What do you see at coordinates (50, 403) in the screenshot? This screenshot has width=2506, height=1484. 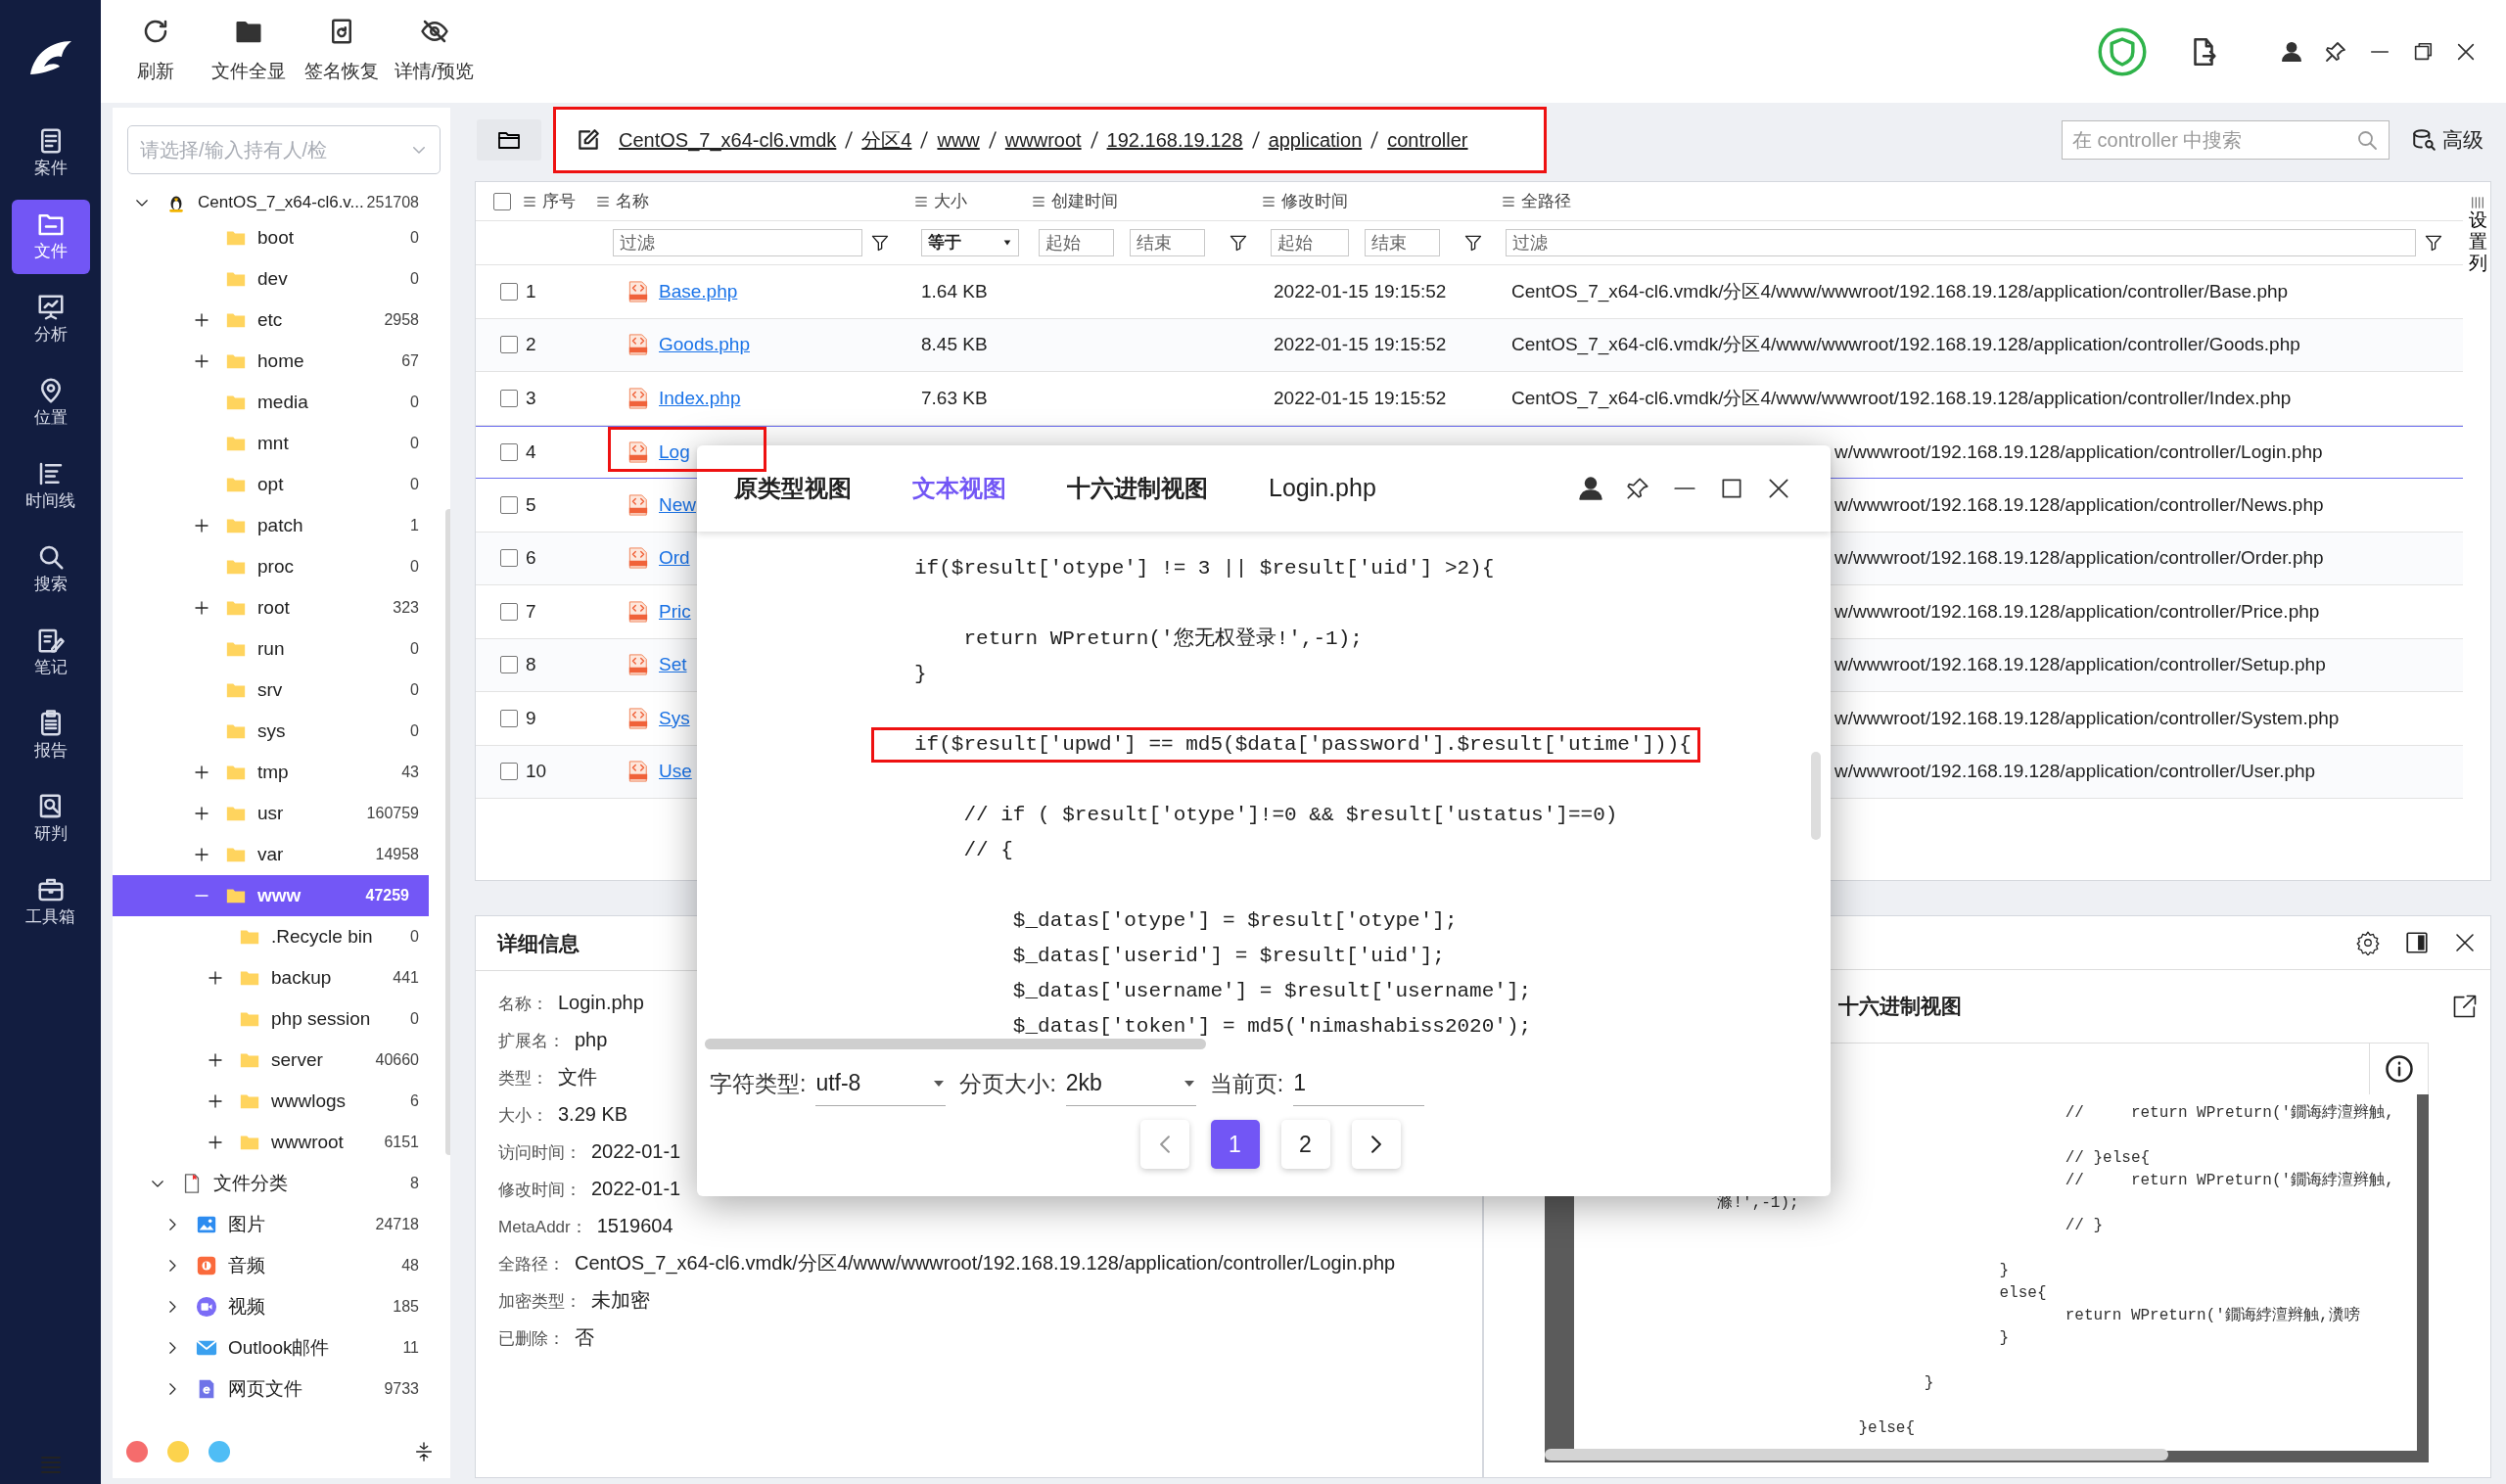 I see `nav-item: 位置` at bounding box center [50, 403].